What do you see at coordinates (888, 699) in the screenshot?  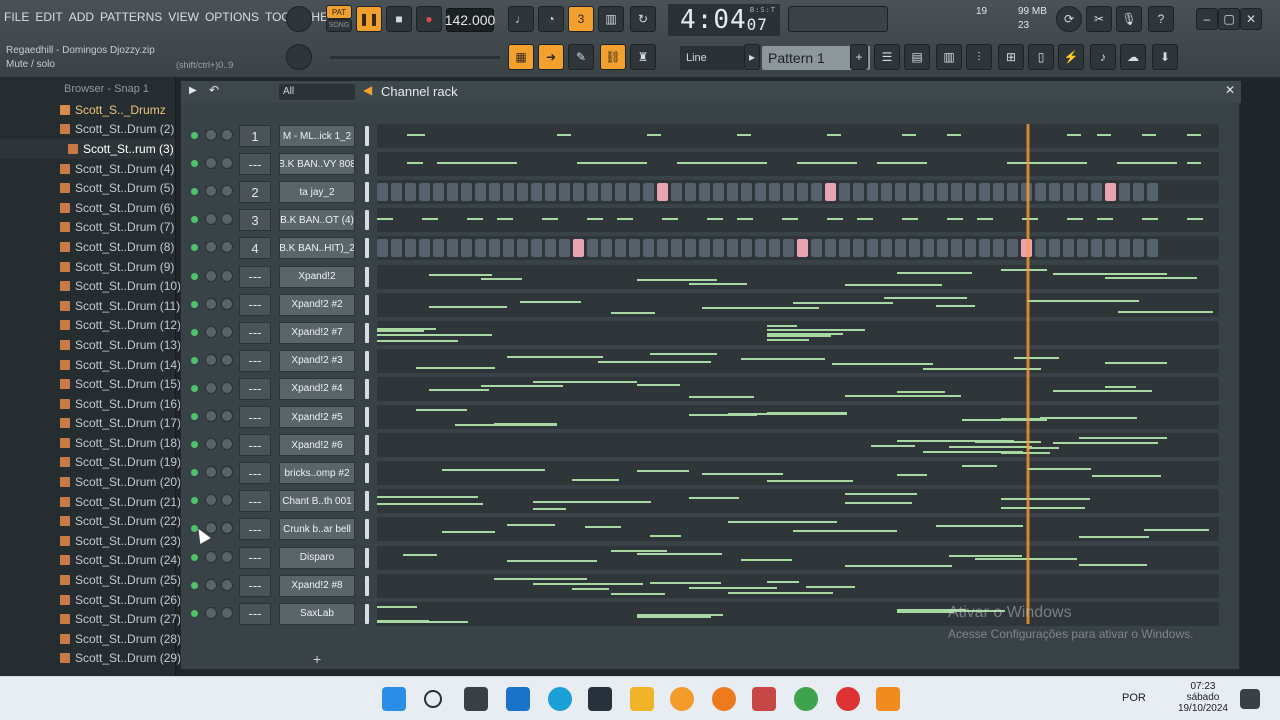 I see `vlc-icon` at bounding box center [888, 699].